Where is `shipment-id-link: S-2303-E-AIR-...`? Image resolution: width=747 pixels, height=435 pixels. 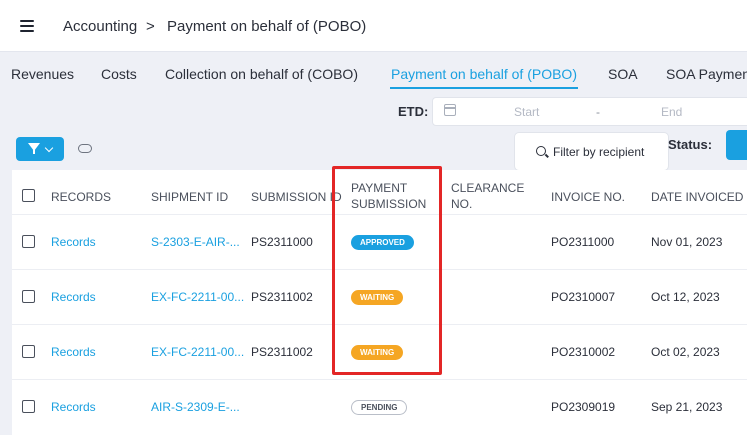 shipment-id-link: S-2303-E-AIR-... is located at coordinates (195, 242).